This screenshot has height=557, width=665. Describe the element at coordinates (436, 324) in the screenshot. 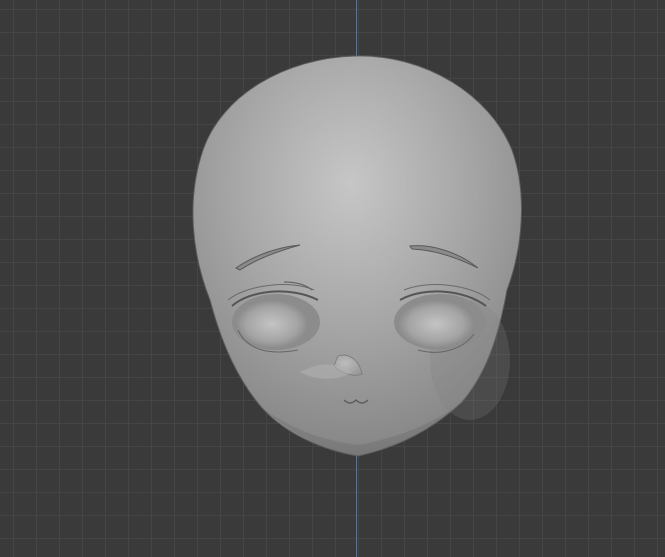

I see `eyeball-right` at that location.